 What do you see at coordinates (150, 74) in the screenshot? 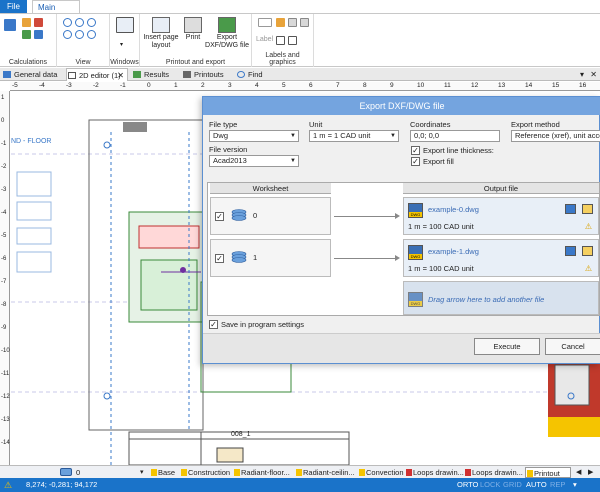
I see `tab-results: Results` at bounding box center [150, 74].